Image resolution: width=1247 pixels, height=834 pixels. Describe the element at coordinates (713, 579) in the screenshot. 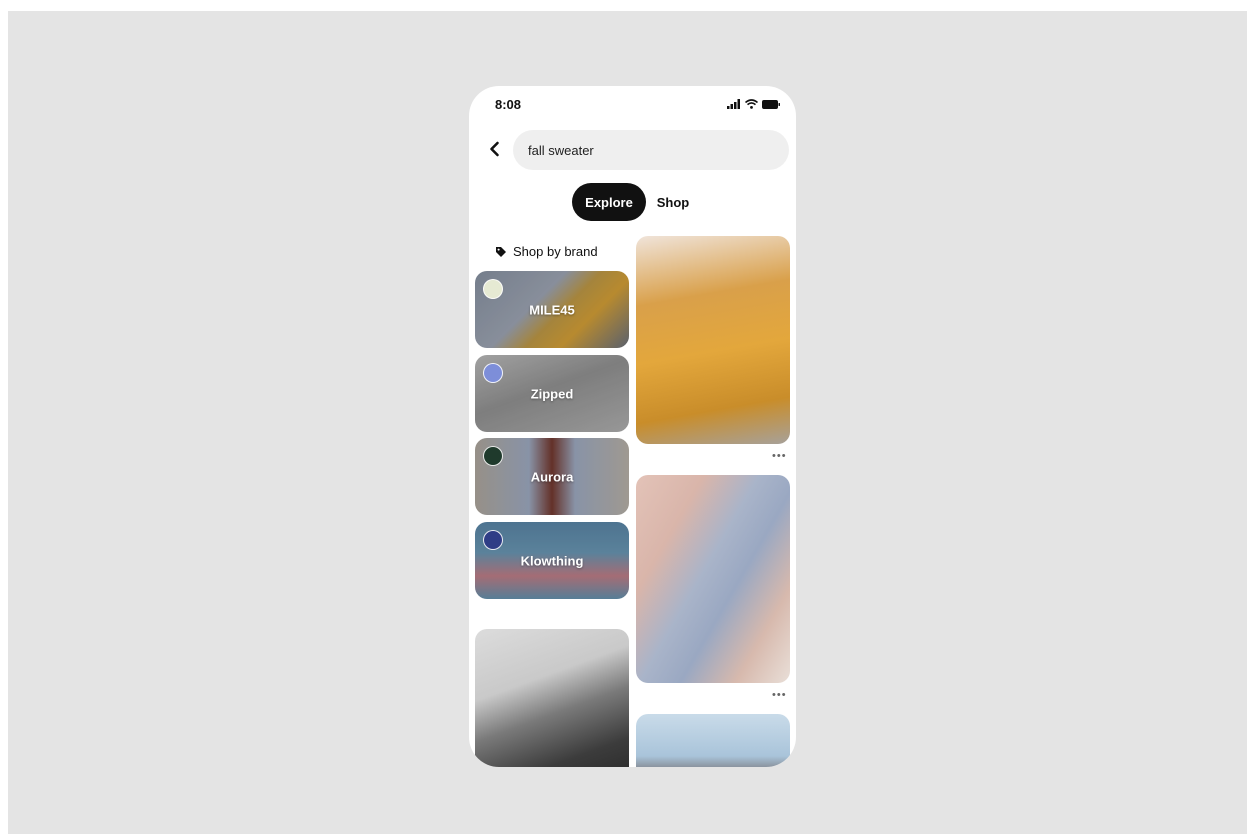

I see `pin-image-turtleneck-coat` at that location.